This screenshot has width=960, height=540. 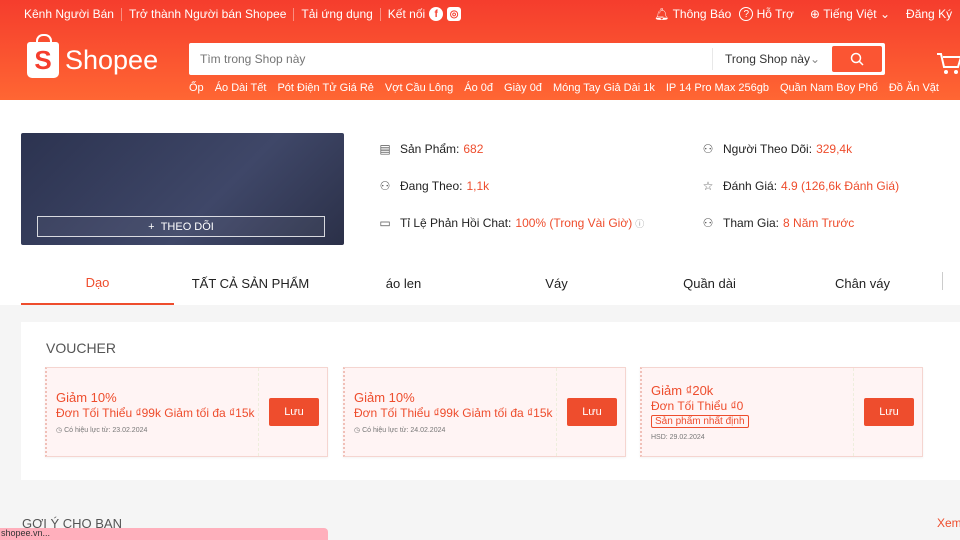 I want to click on search-bar: Trong Shop này⌄, so click(x=537, y=59).